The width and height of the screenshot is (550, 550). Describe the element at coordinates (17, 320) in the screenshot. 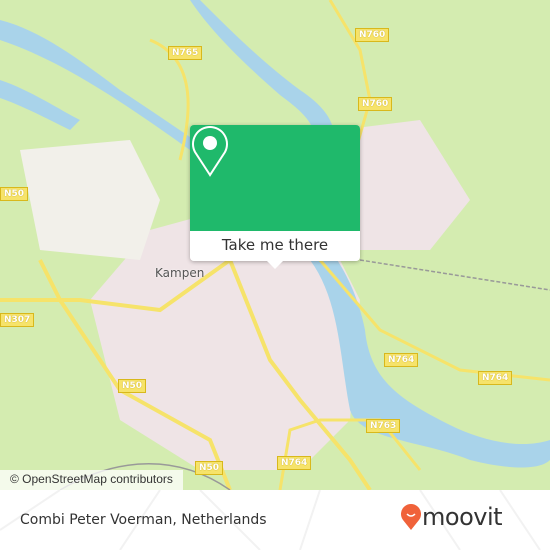

I see `road-shield: N307` at that location.